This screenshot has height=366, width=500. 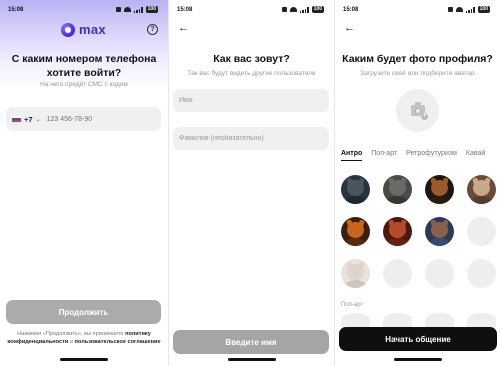 What do you see at coordinates (251, 73) in the screenshot?
I see `page-subtitle: Так вас будут видеть другие пользователи` at bounding box center [251, 73].